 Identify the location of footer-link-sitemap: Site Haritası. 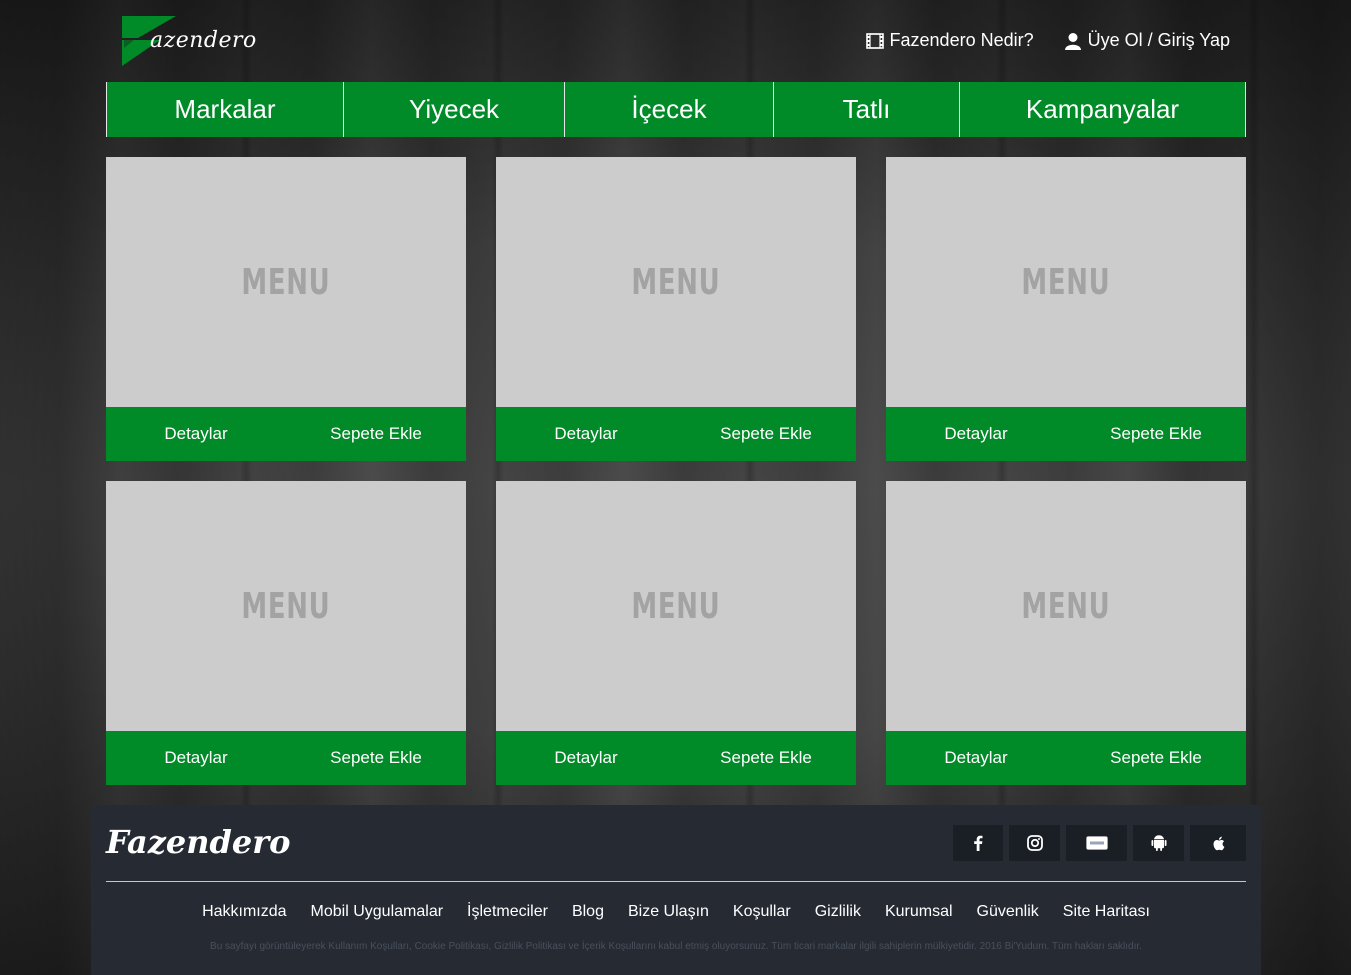
(1106, 912).